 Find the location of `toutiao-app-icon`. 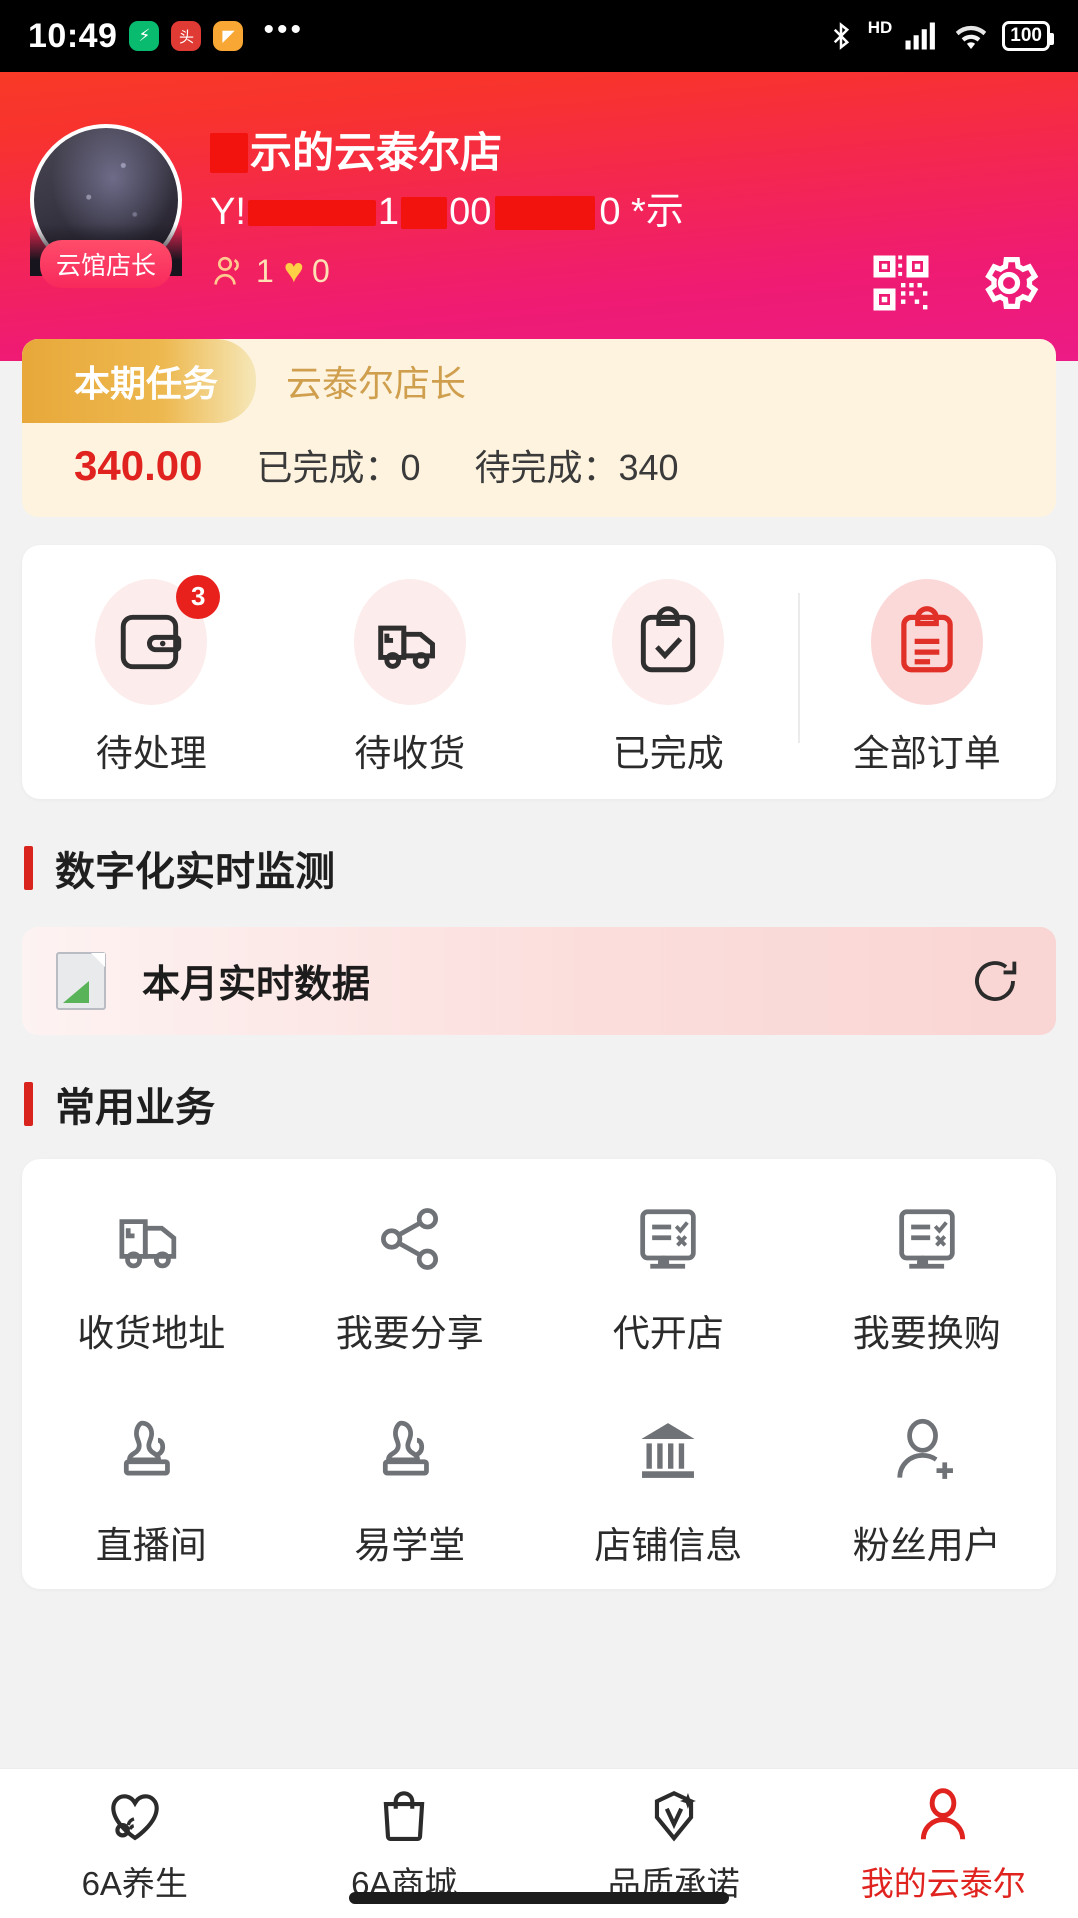

toutiao-app-icon is located at coordinates (186, 36).